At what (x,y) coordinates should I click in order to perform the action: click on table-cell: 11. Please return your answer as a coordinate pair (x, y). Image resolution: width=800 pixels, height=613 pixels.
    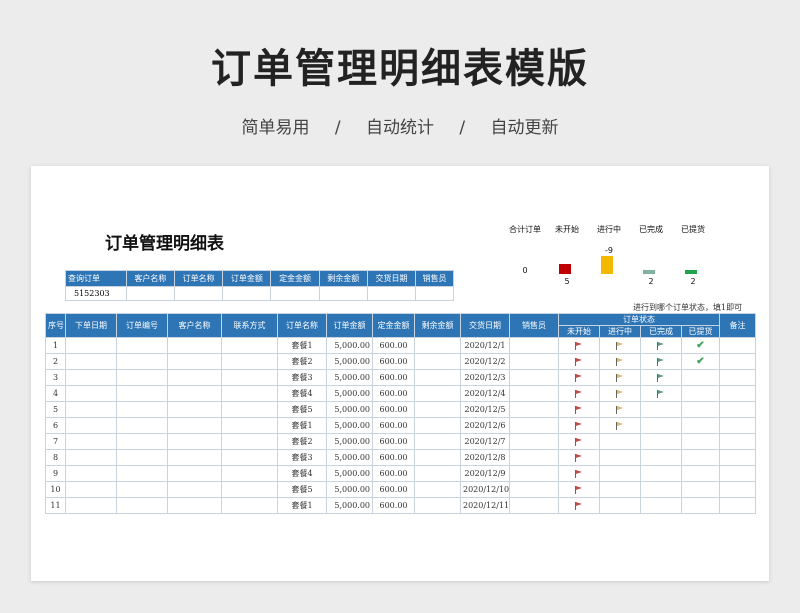
    Looking at the image, I should click on (55, 505).